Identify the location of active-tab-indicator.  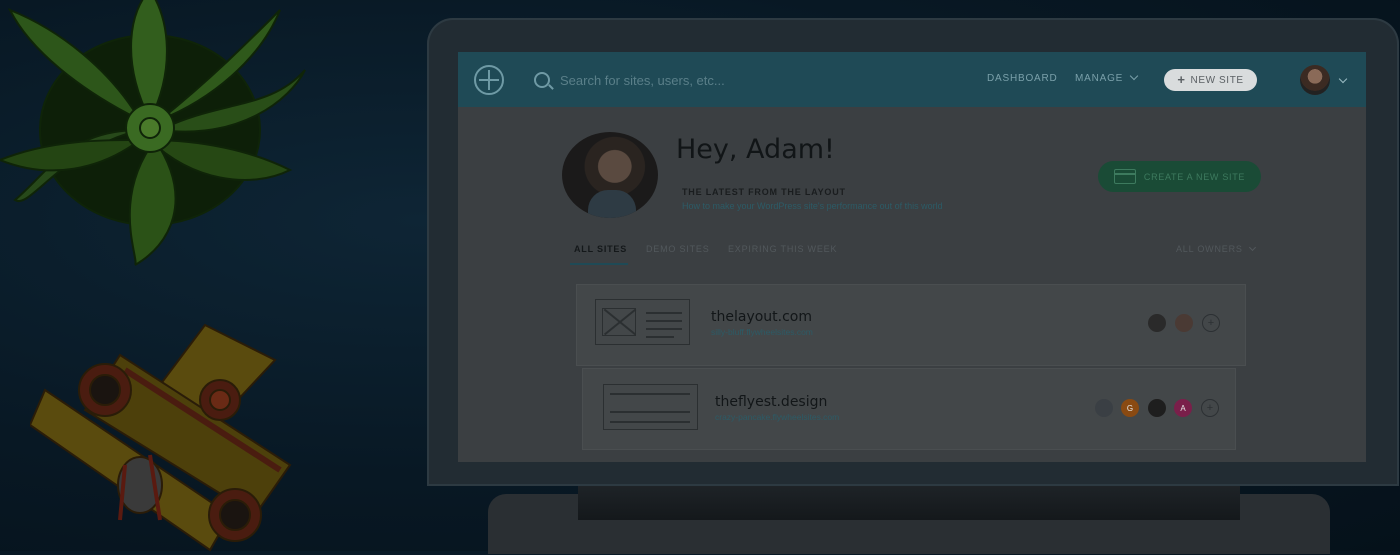
(599, 264).